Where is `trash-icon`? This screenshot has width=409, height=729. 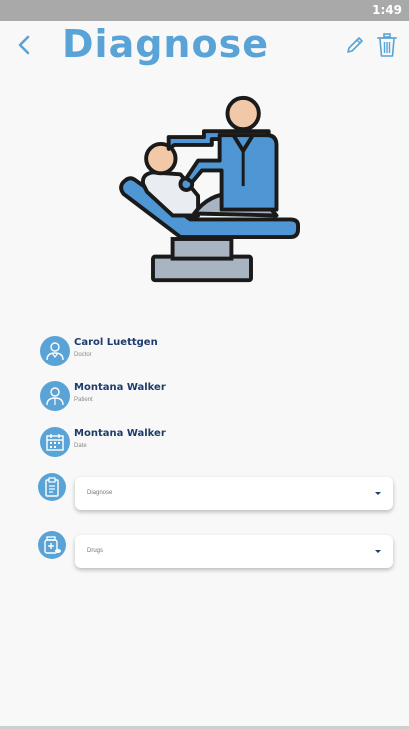
trash-icon is located at coordinates (387, 45).